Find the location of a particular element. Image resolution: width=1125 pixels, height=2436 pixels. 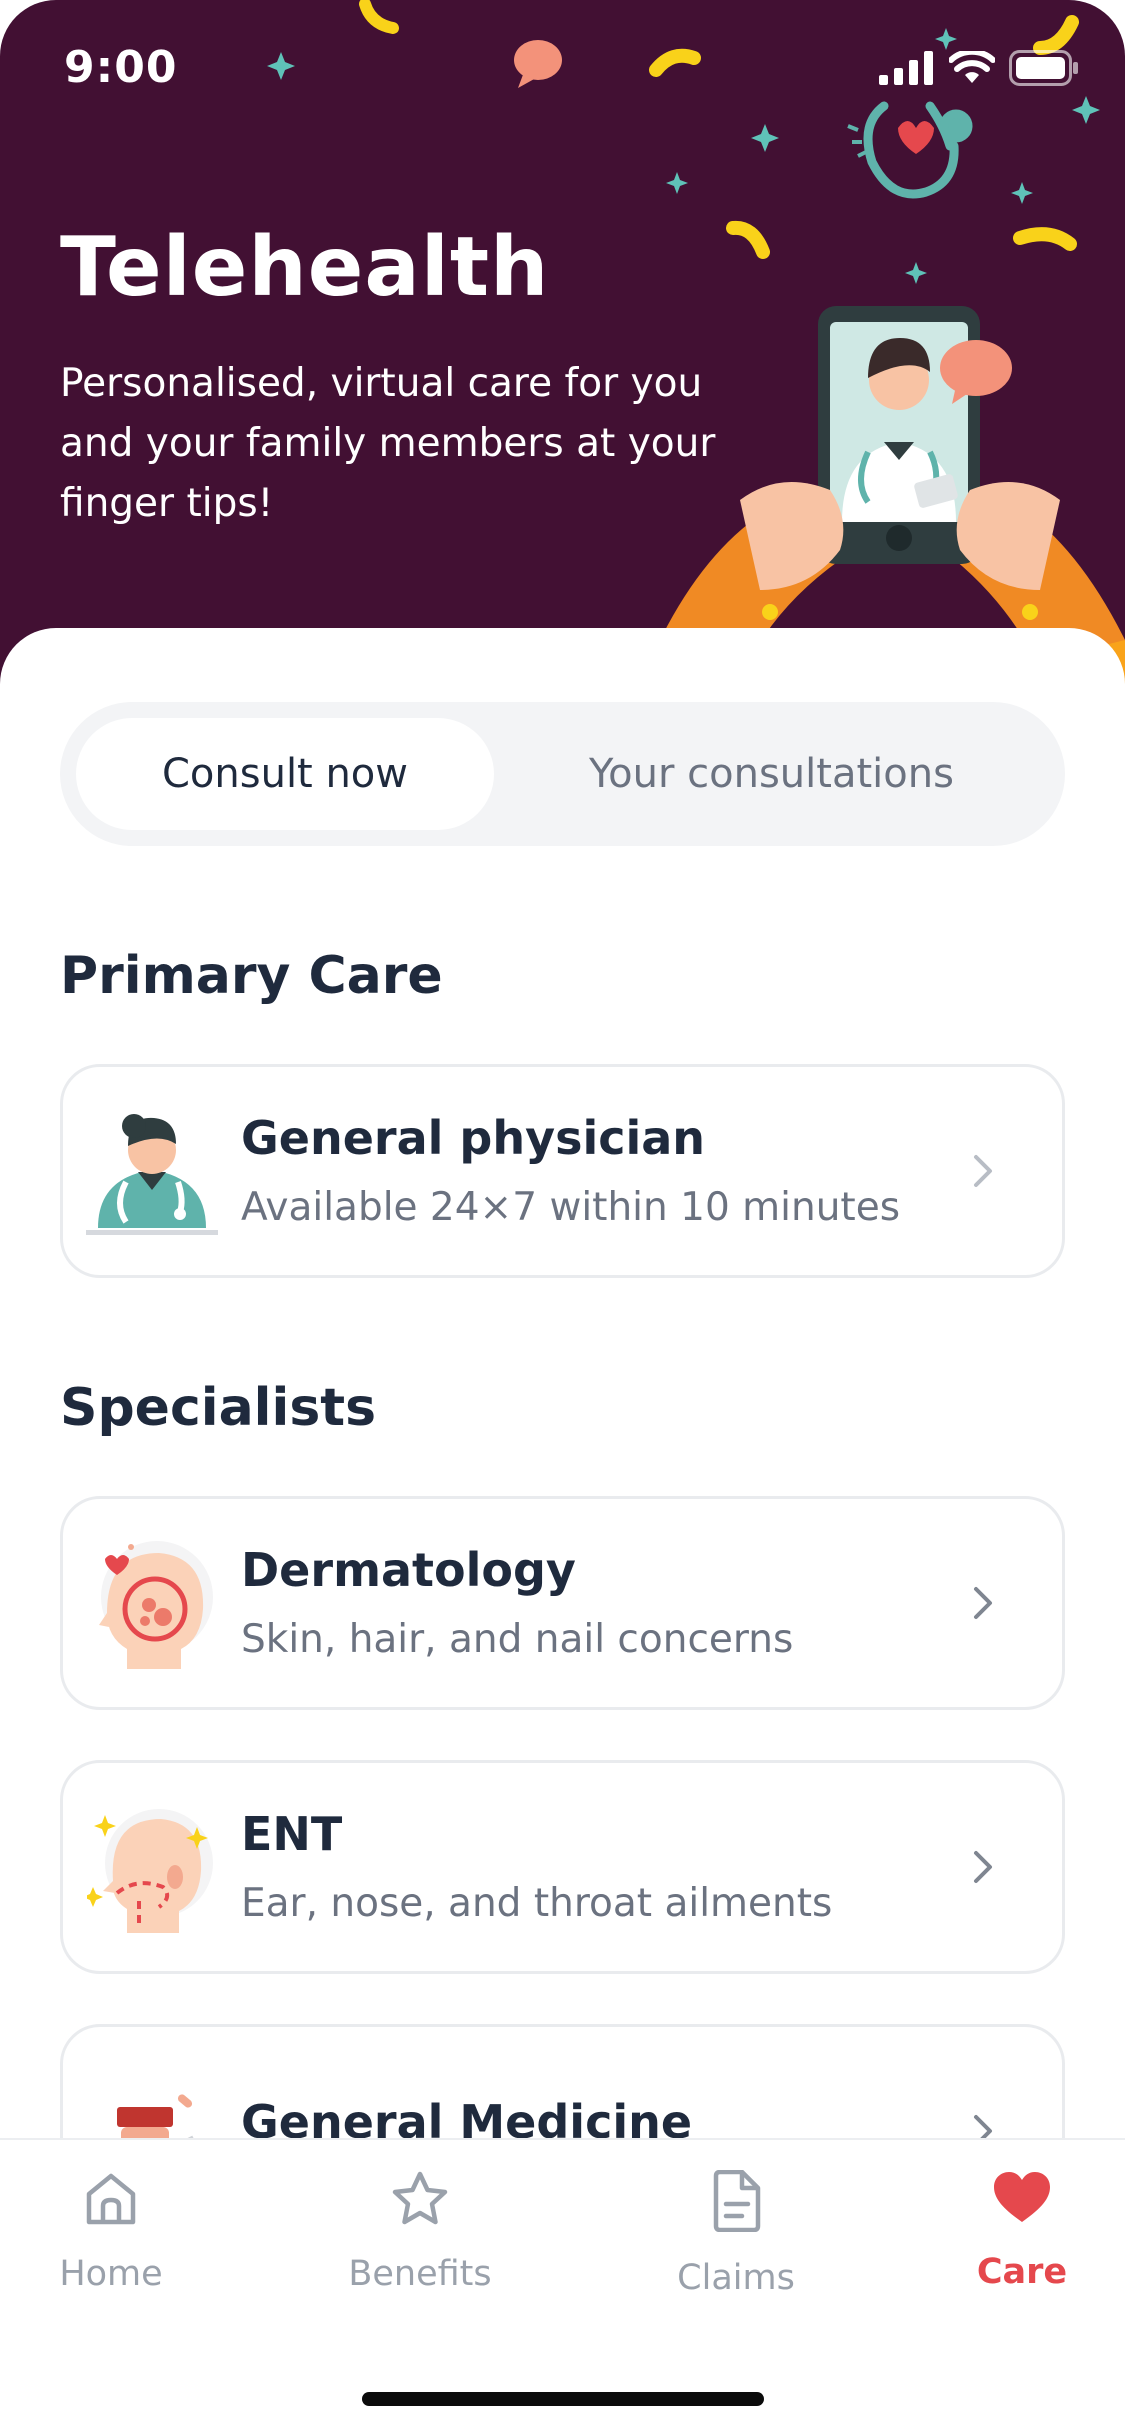

card-title: Dermatology is located at coordinates (408, 1570).